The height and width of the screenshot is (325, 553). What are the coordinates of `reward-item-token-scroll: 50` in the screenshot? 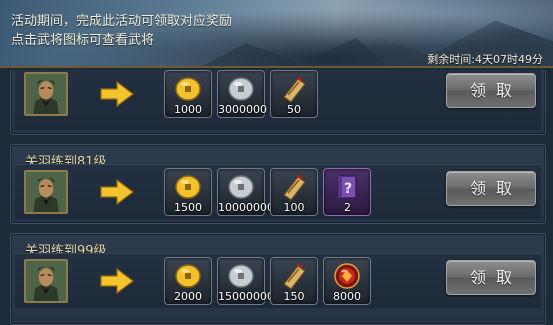 It's located at (294, 94).